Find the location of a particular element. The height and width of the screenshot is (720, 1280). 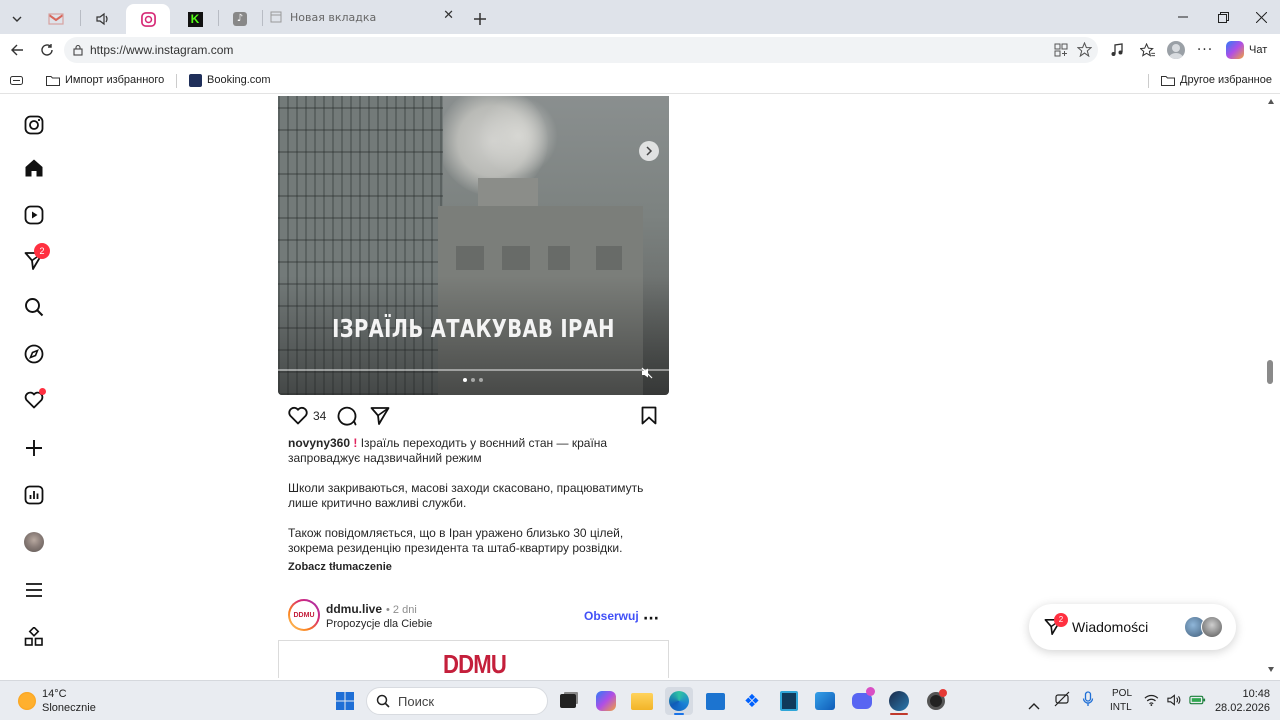

microphone-icon is located at coordinates (1088, 698).